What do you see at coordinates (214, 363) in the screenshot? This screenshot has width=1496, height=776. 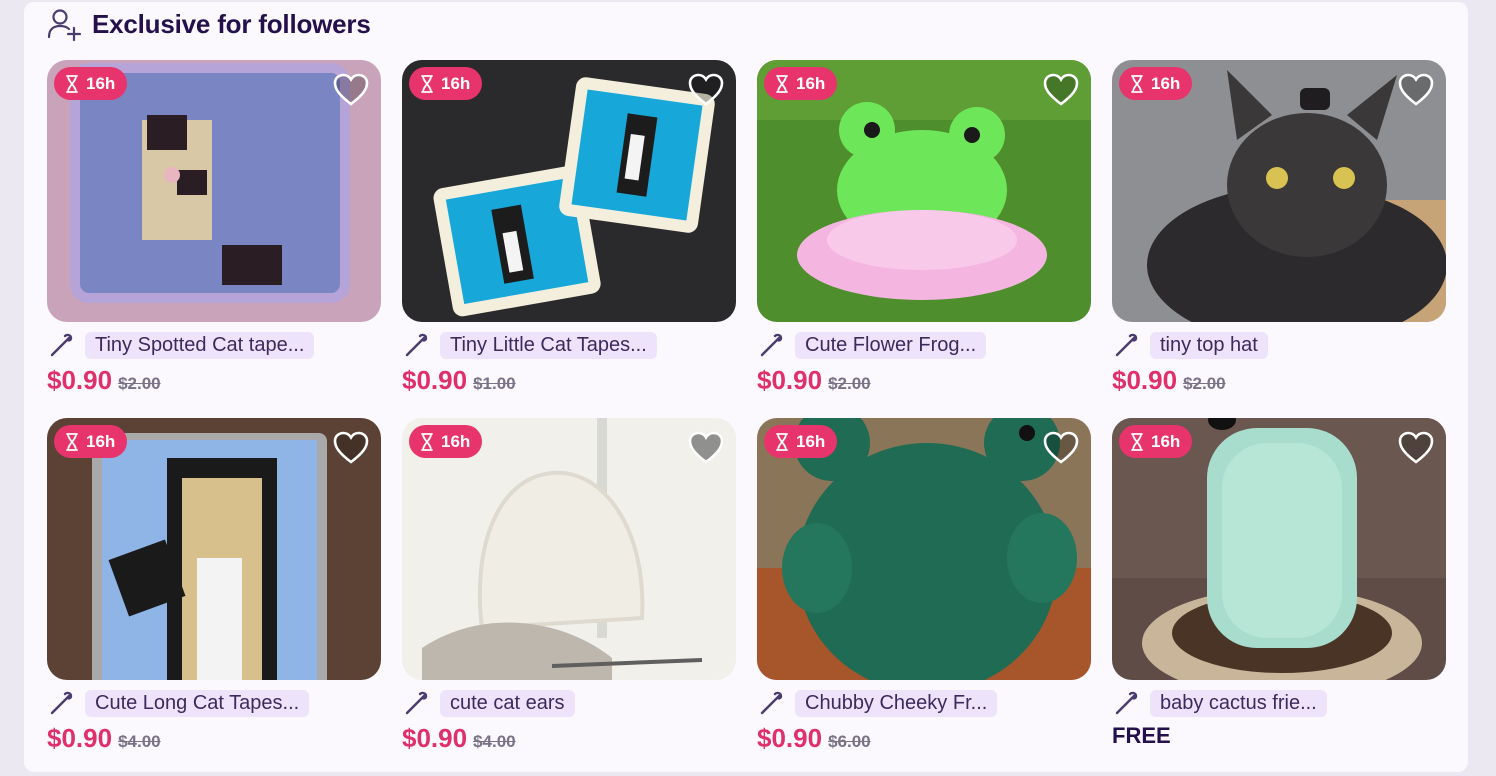 I see `product-meta: Tiny Spotted Cat tape... $0.90 $2.00` at bounding box center [214, 363].